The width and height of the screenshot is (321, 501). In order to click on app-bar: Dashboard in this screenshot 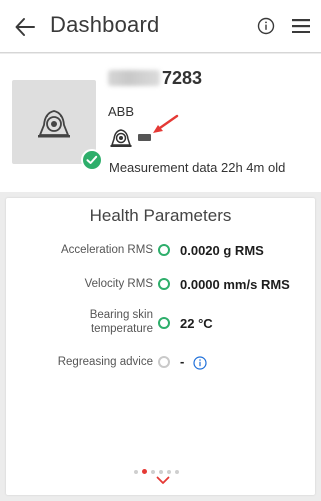, I will do `click(160, 26)`.